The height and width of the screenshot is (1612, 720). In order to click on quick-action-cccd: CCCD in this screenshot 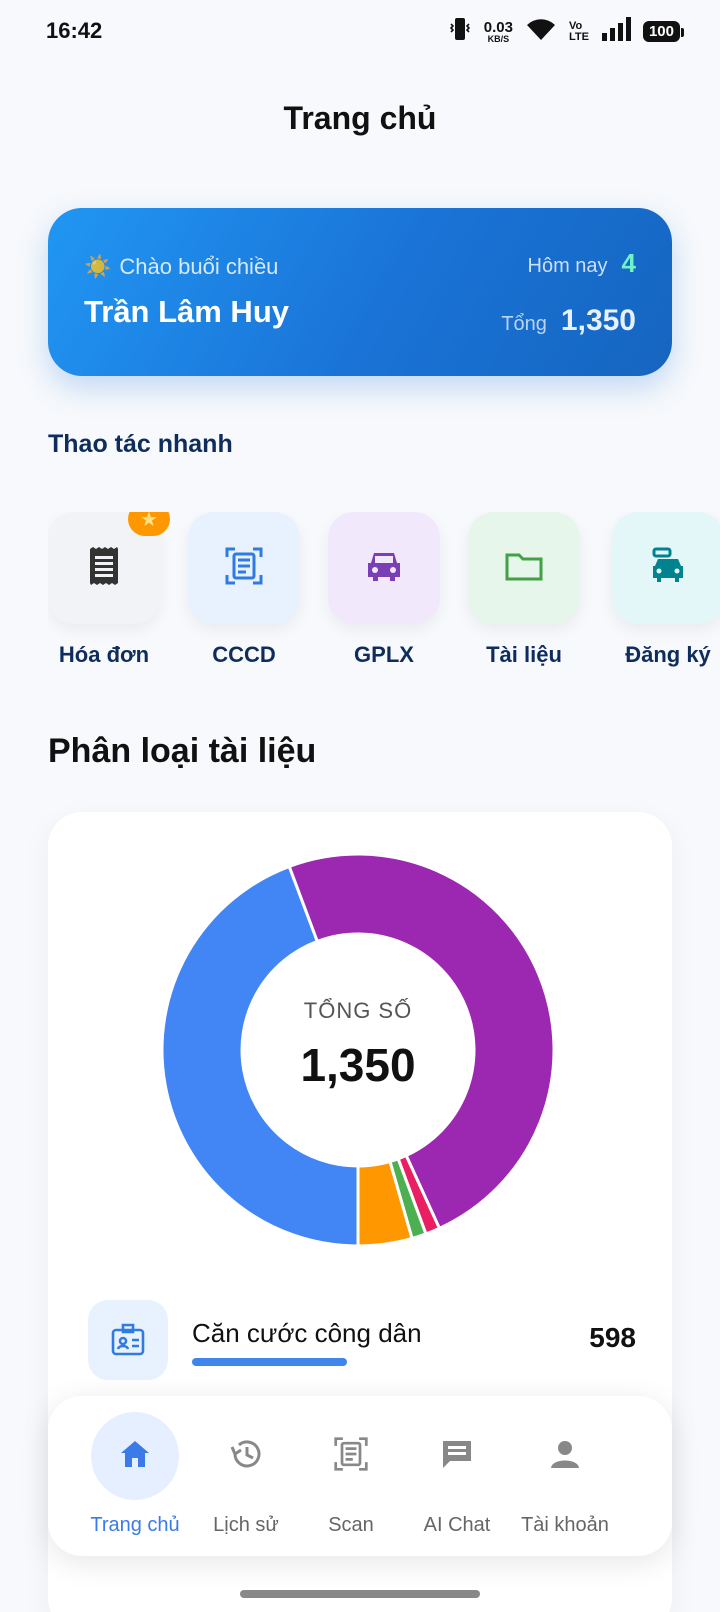, I will do `click(244, 590)`.